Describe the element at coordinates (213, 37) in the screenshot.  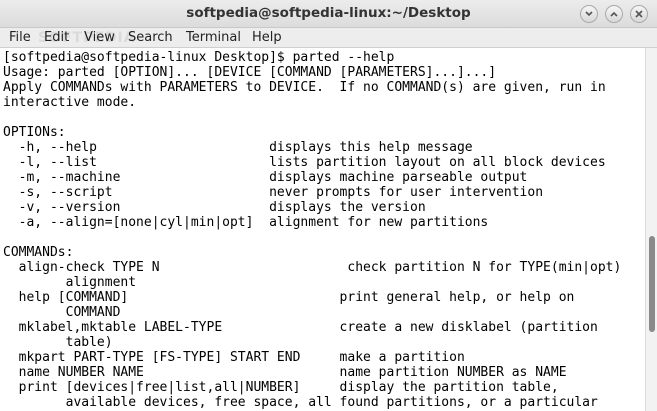
I see `menu-terminal: Terminal` at that location.